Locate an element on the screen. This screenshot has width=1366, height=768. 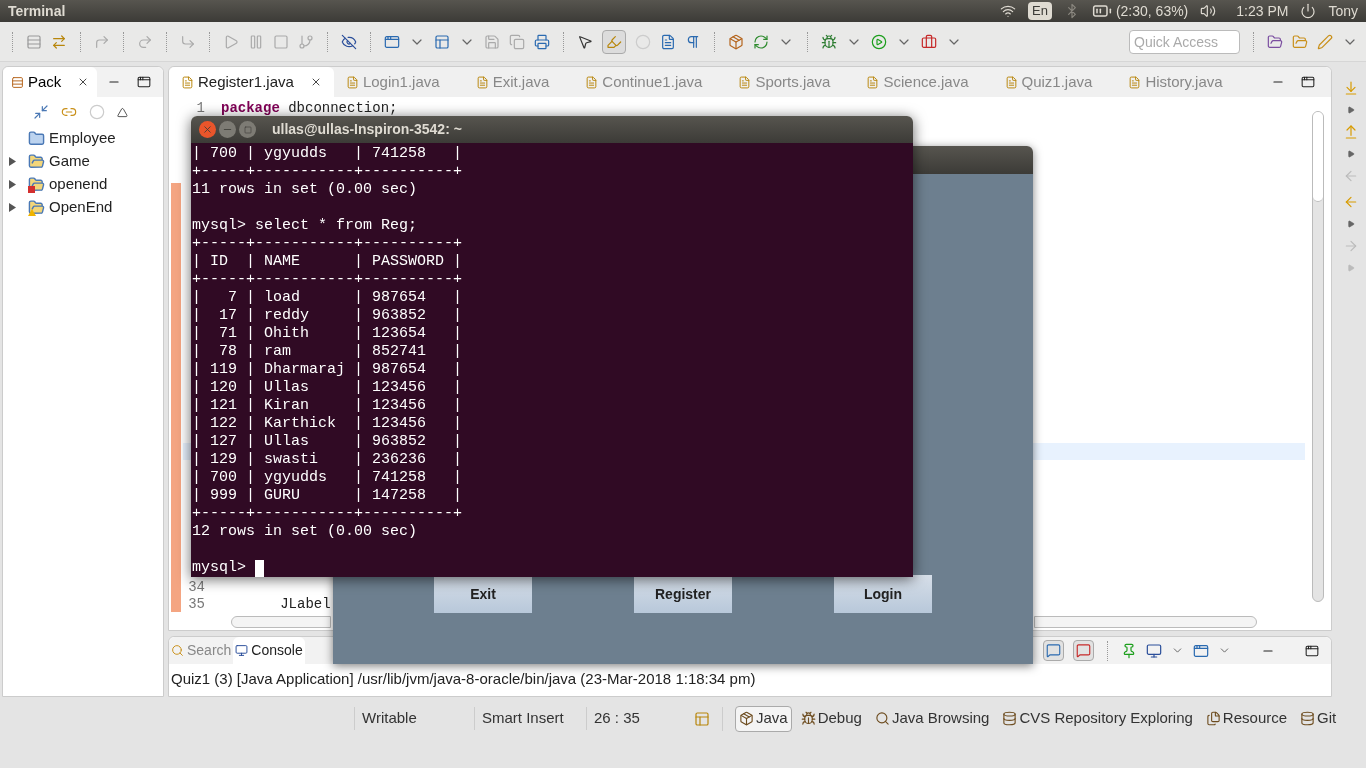
package-icon is located at coordinates (736, 41).